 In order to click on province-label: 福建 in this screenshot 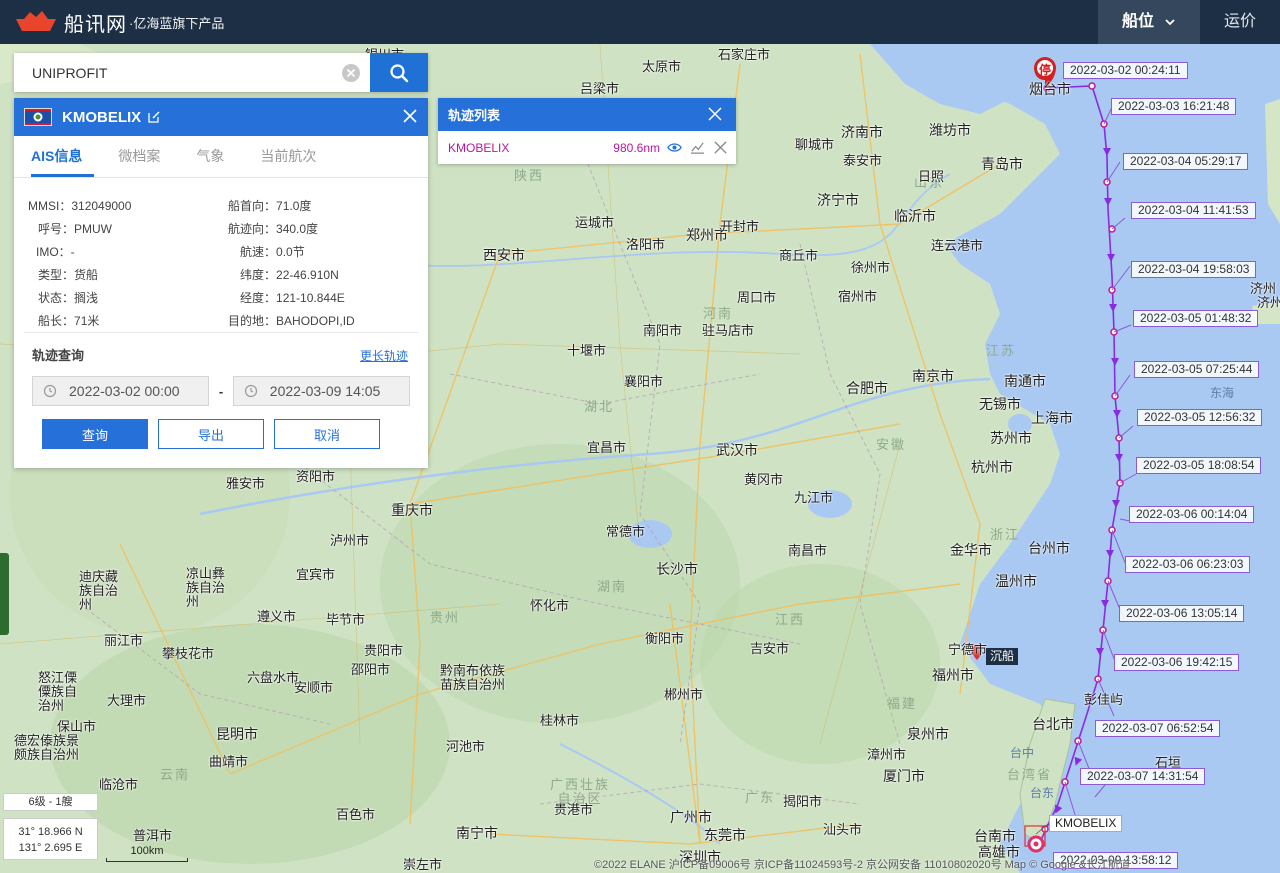, I will do `click(902, 703)`.